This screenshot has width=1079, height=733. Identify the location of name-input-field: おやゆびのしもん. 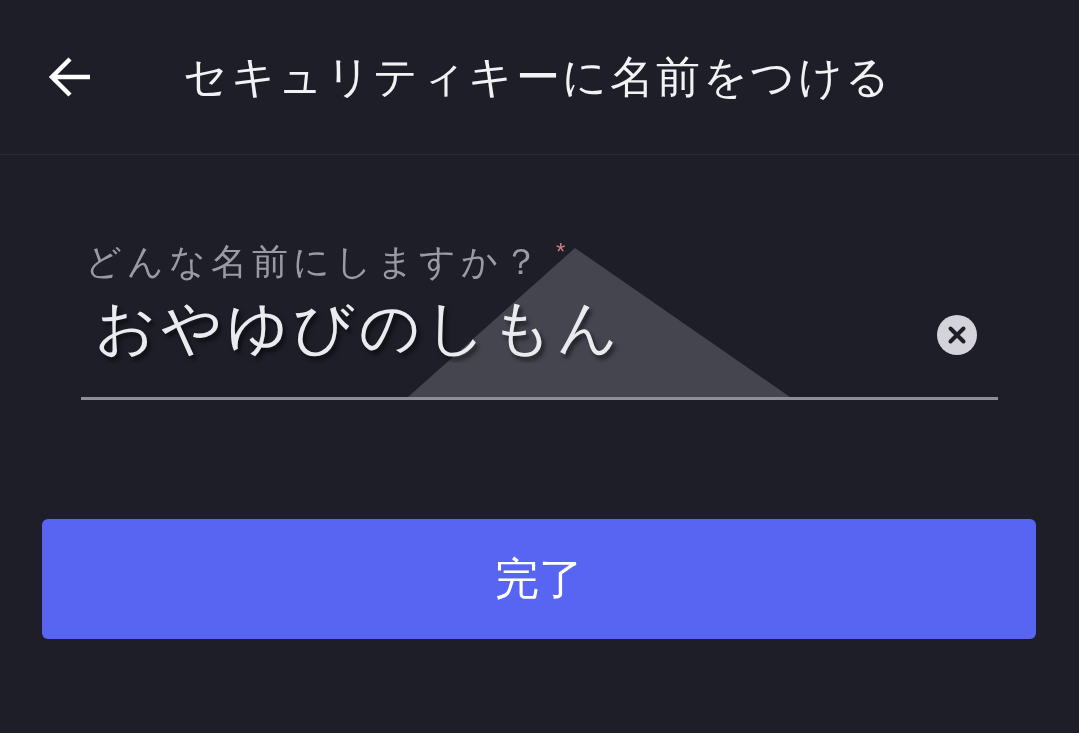
(505, 328).